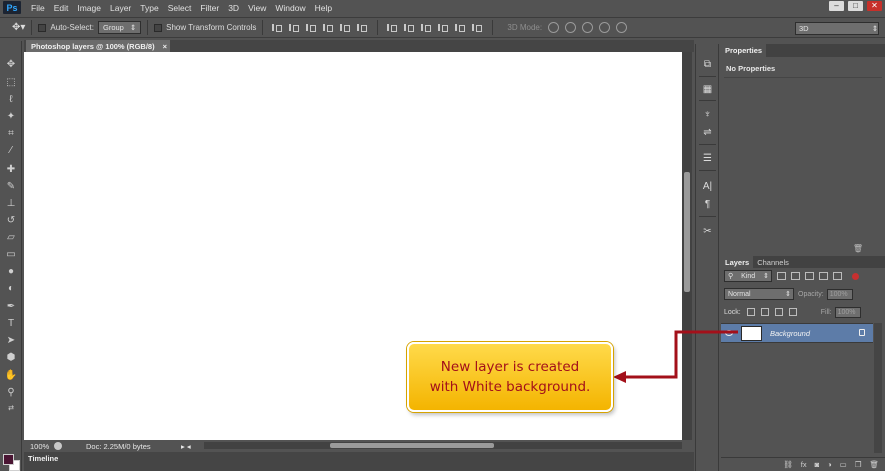  I want to click on dodge-tool-icon: ◐, so click(11, 288).